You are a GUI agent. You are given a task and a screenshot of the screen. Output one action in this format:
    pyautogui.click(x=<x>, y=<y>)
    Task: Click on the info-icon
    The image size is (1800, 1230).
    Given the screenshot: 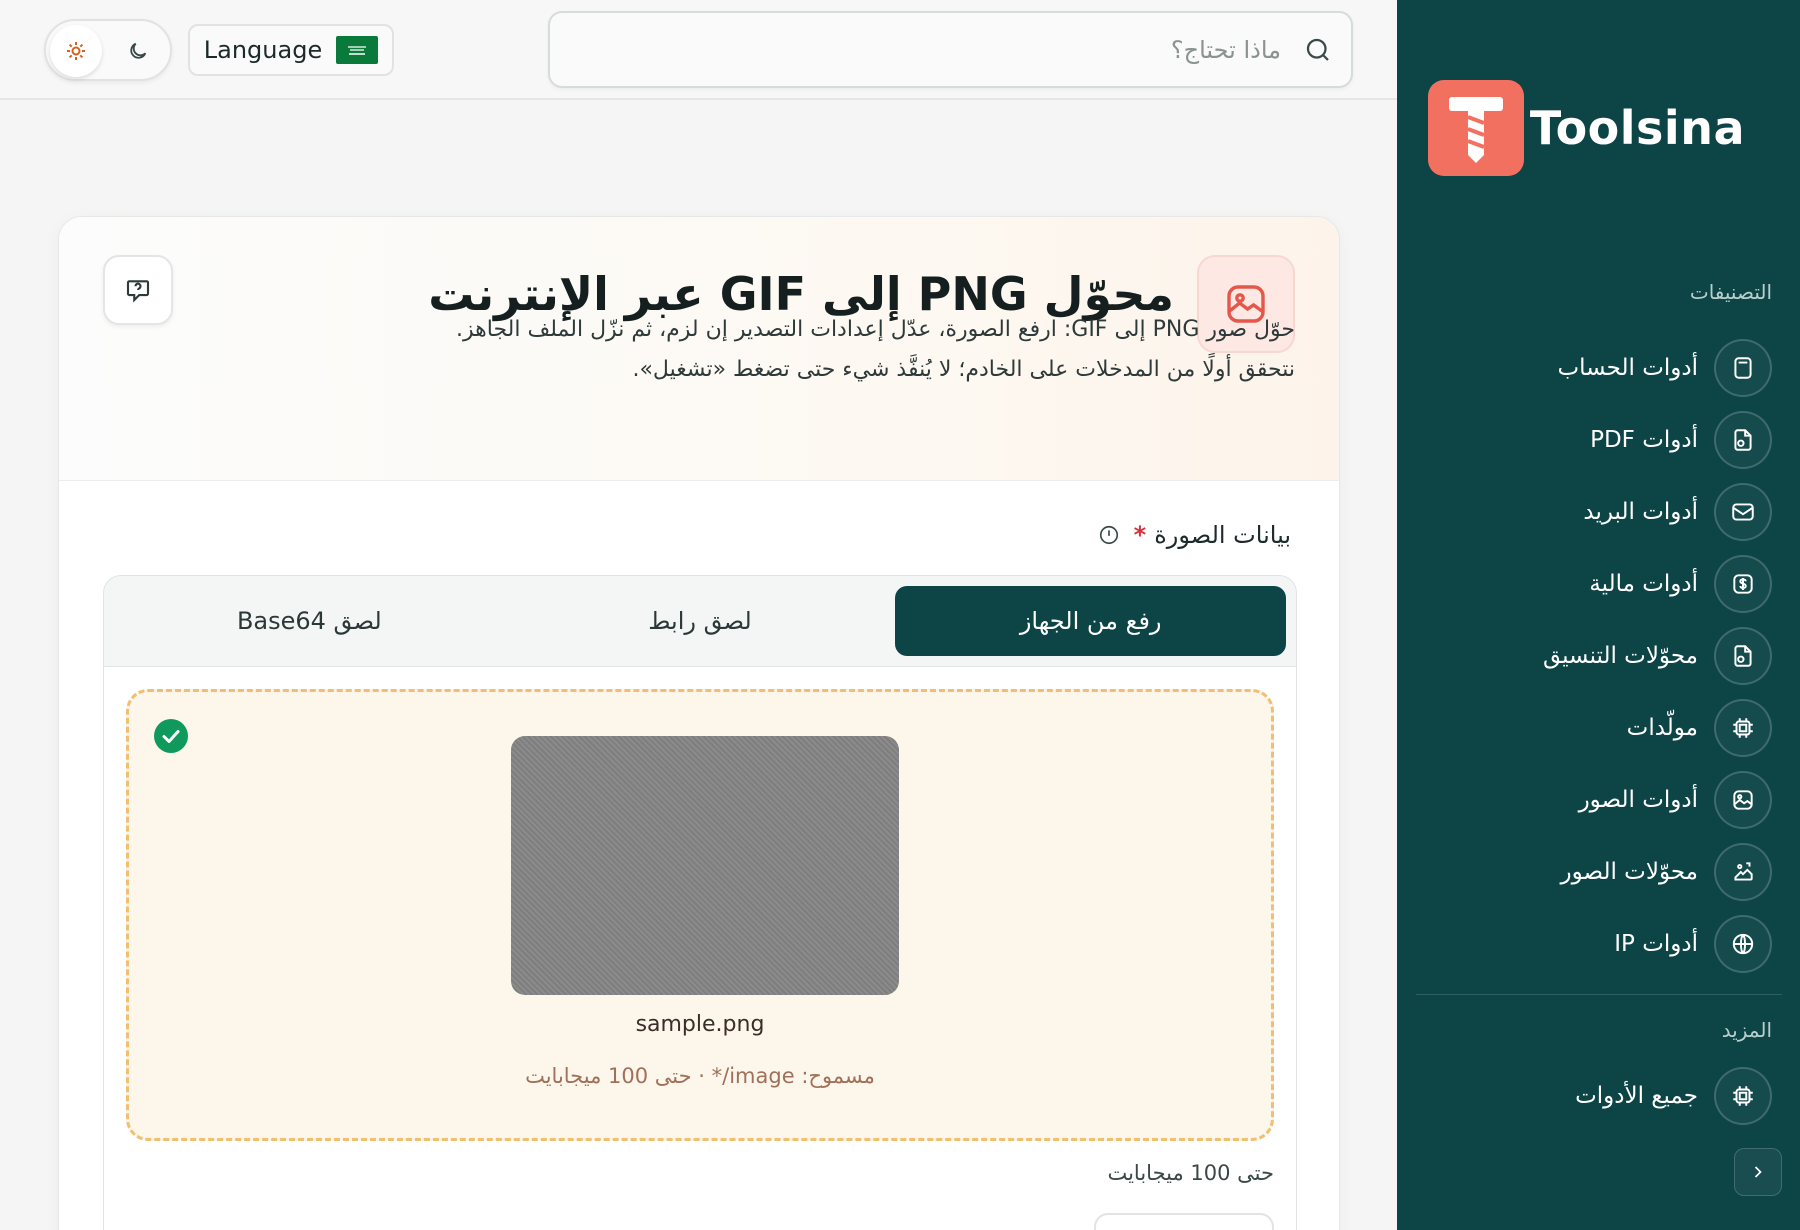 What is the action you would take?
    pyautogui.click(x=1109, y=535)
    